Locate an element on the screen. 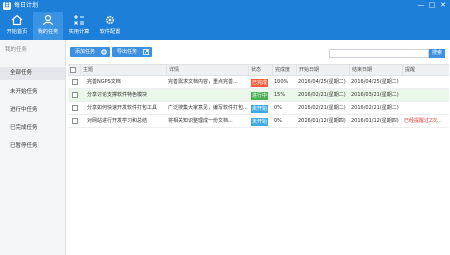  toolbar-tasks-label: 我的任务 is located at coordinates (48, 32).